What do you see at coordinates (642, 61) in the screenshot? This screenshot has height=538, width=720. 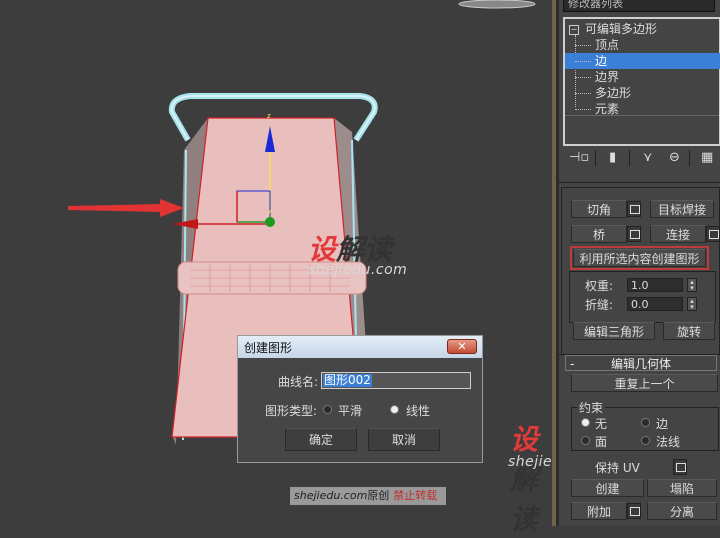 I see `stack-item-edge: 边◁` at bounding box center [642, 61].